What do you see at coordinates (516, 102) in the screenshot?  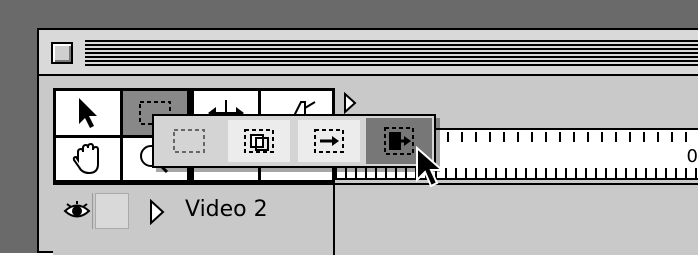 I see `ruler-header` at bounding box center [516, 102].